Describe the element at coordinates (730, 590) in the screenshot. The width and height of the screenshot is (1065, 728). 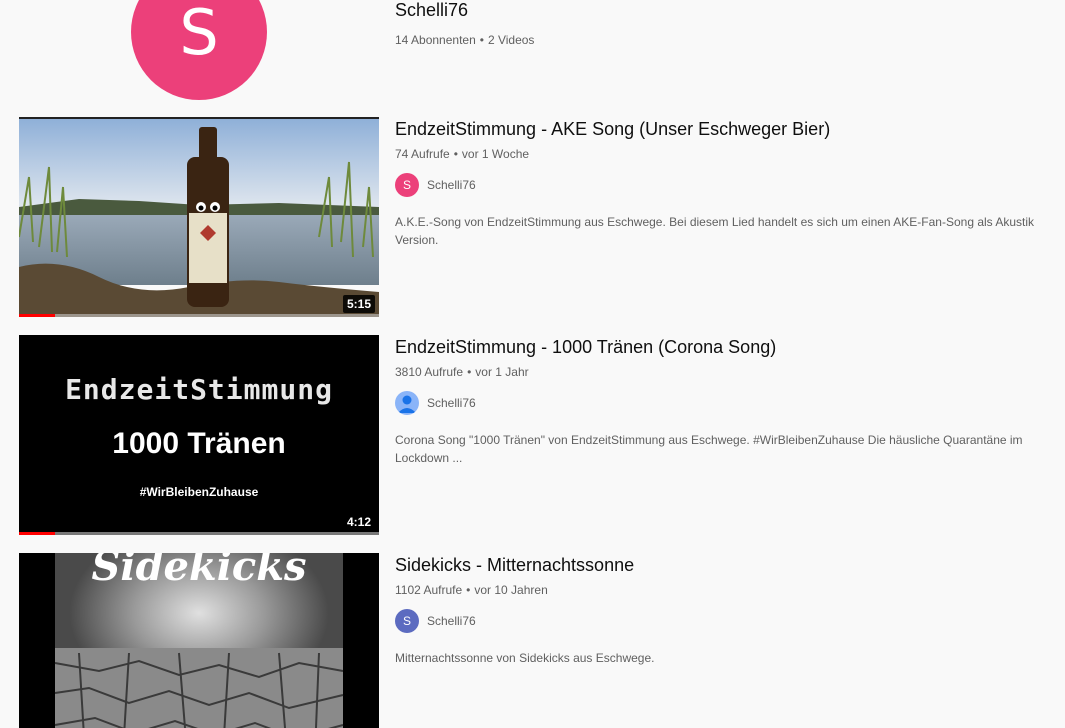
I see `video-meta: 1102 Aufrufe • vor 10 Jahren` at that location.